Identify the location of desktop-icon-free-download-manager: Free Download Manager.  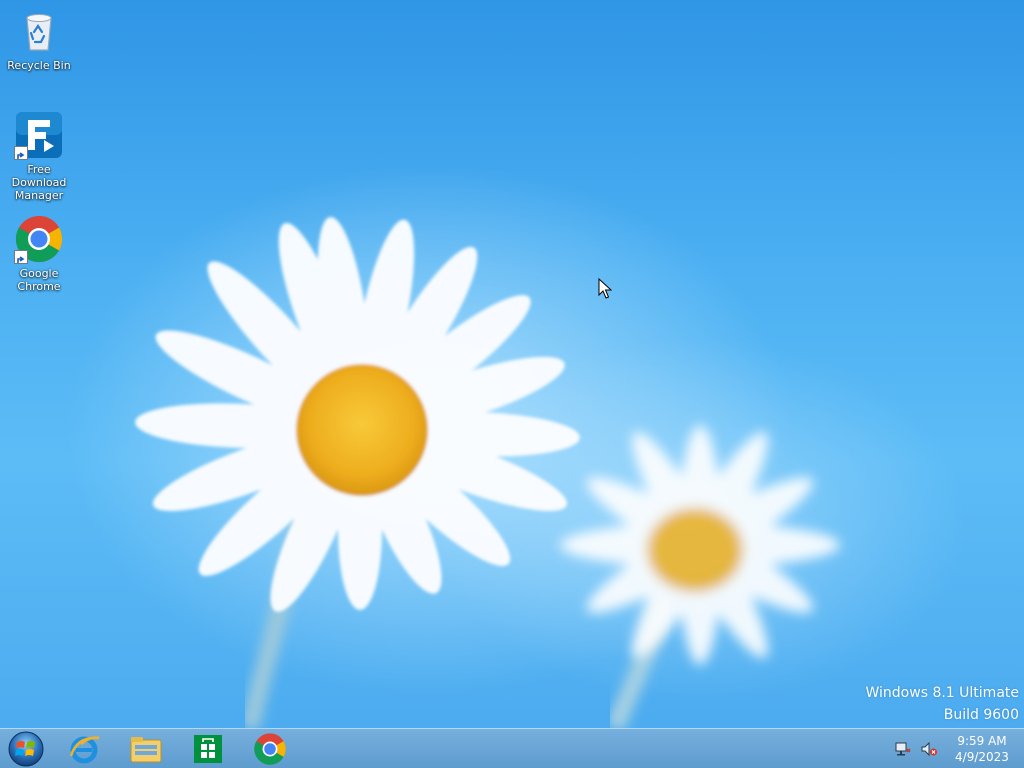
(39, 156).